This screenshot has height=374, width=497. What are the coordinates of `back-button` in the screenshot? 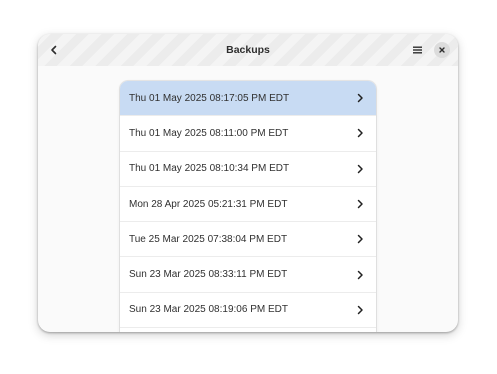 It's located at (54, 50).